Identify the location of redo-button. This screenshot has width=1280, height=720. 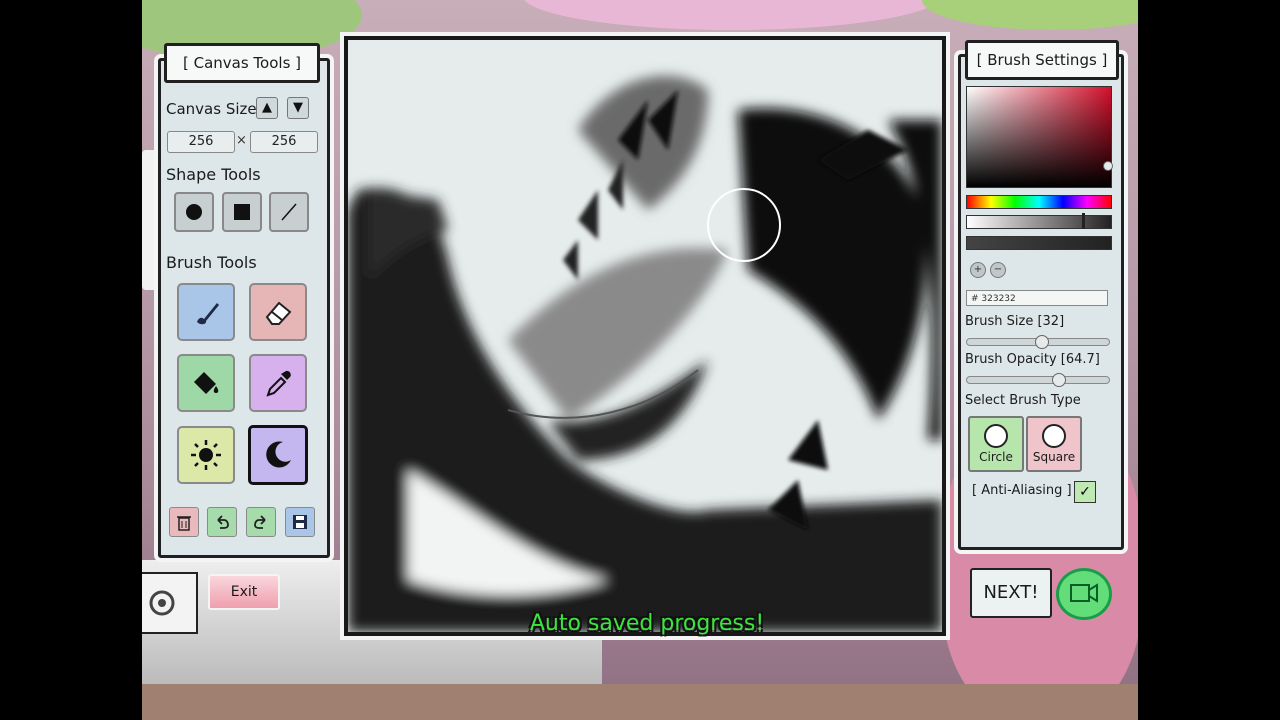
(261, 522).